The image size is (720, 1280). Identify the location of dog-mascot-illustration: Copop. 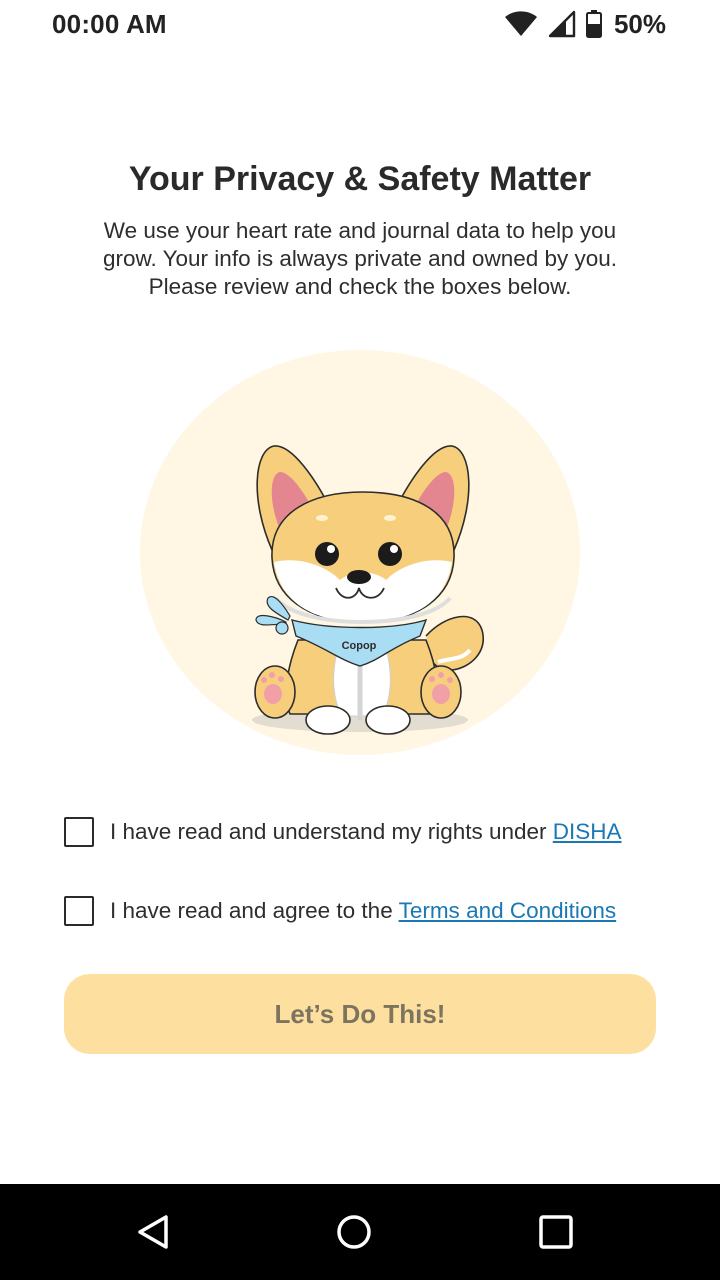
(368, 590).